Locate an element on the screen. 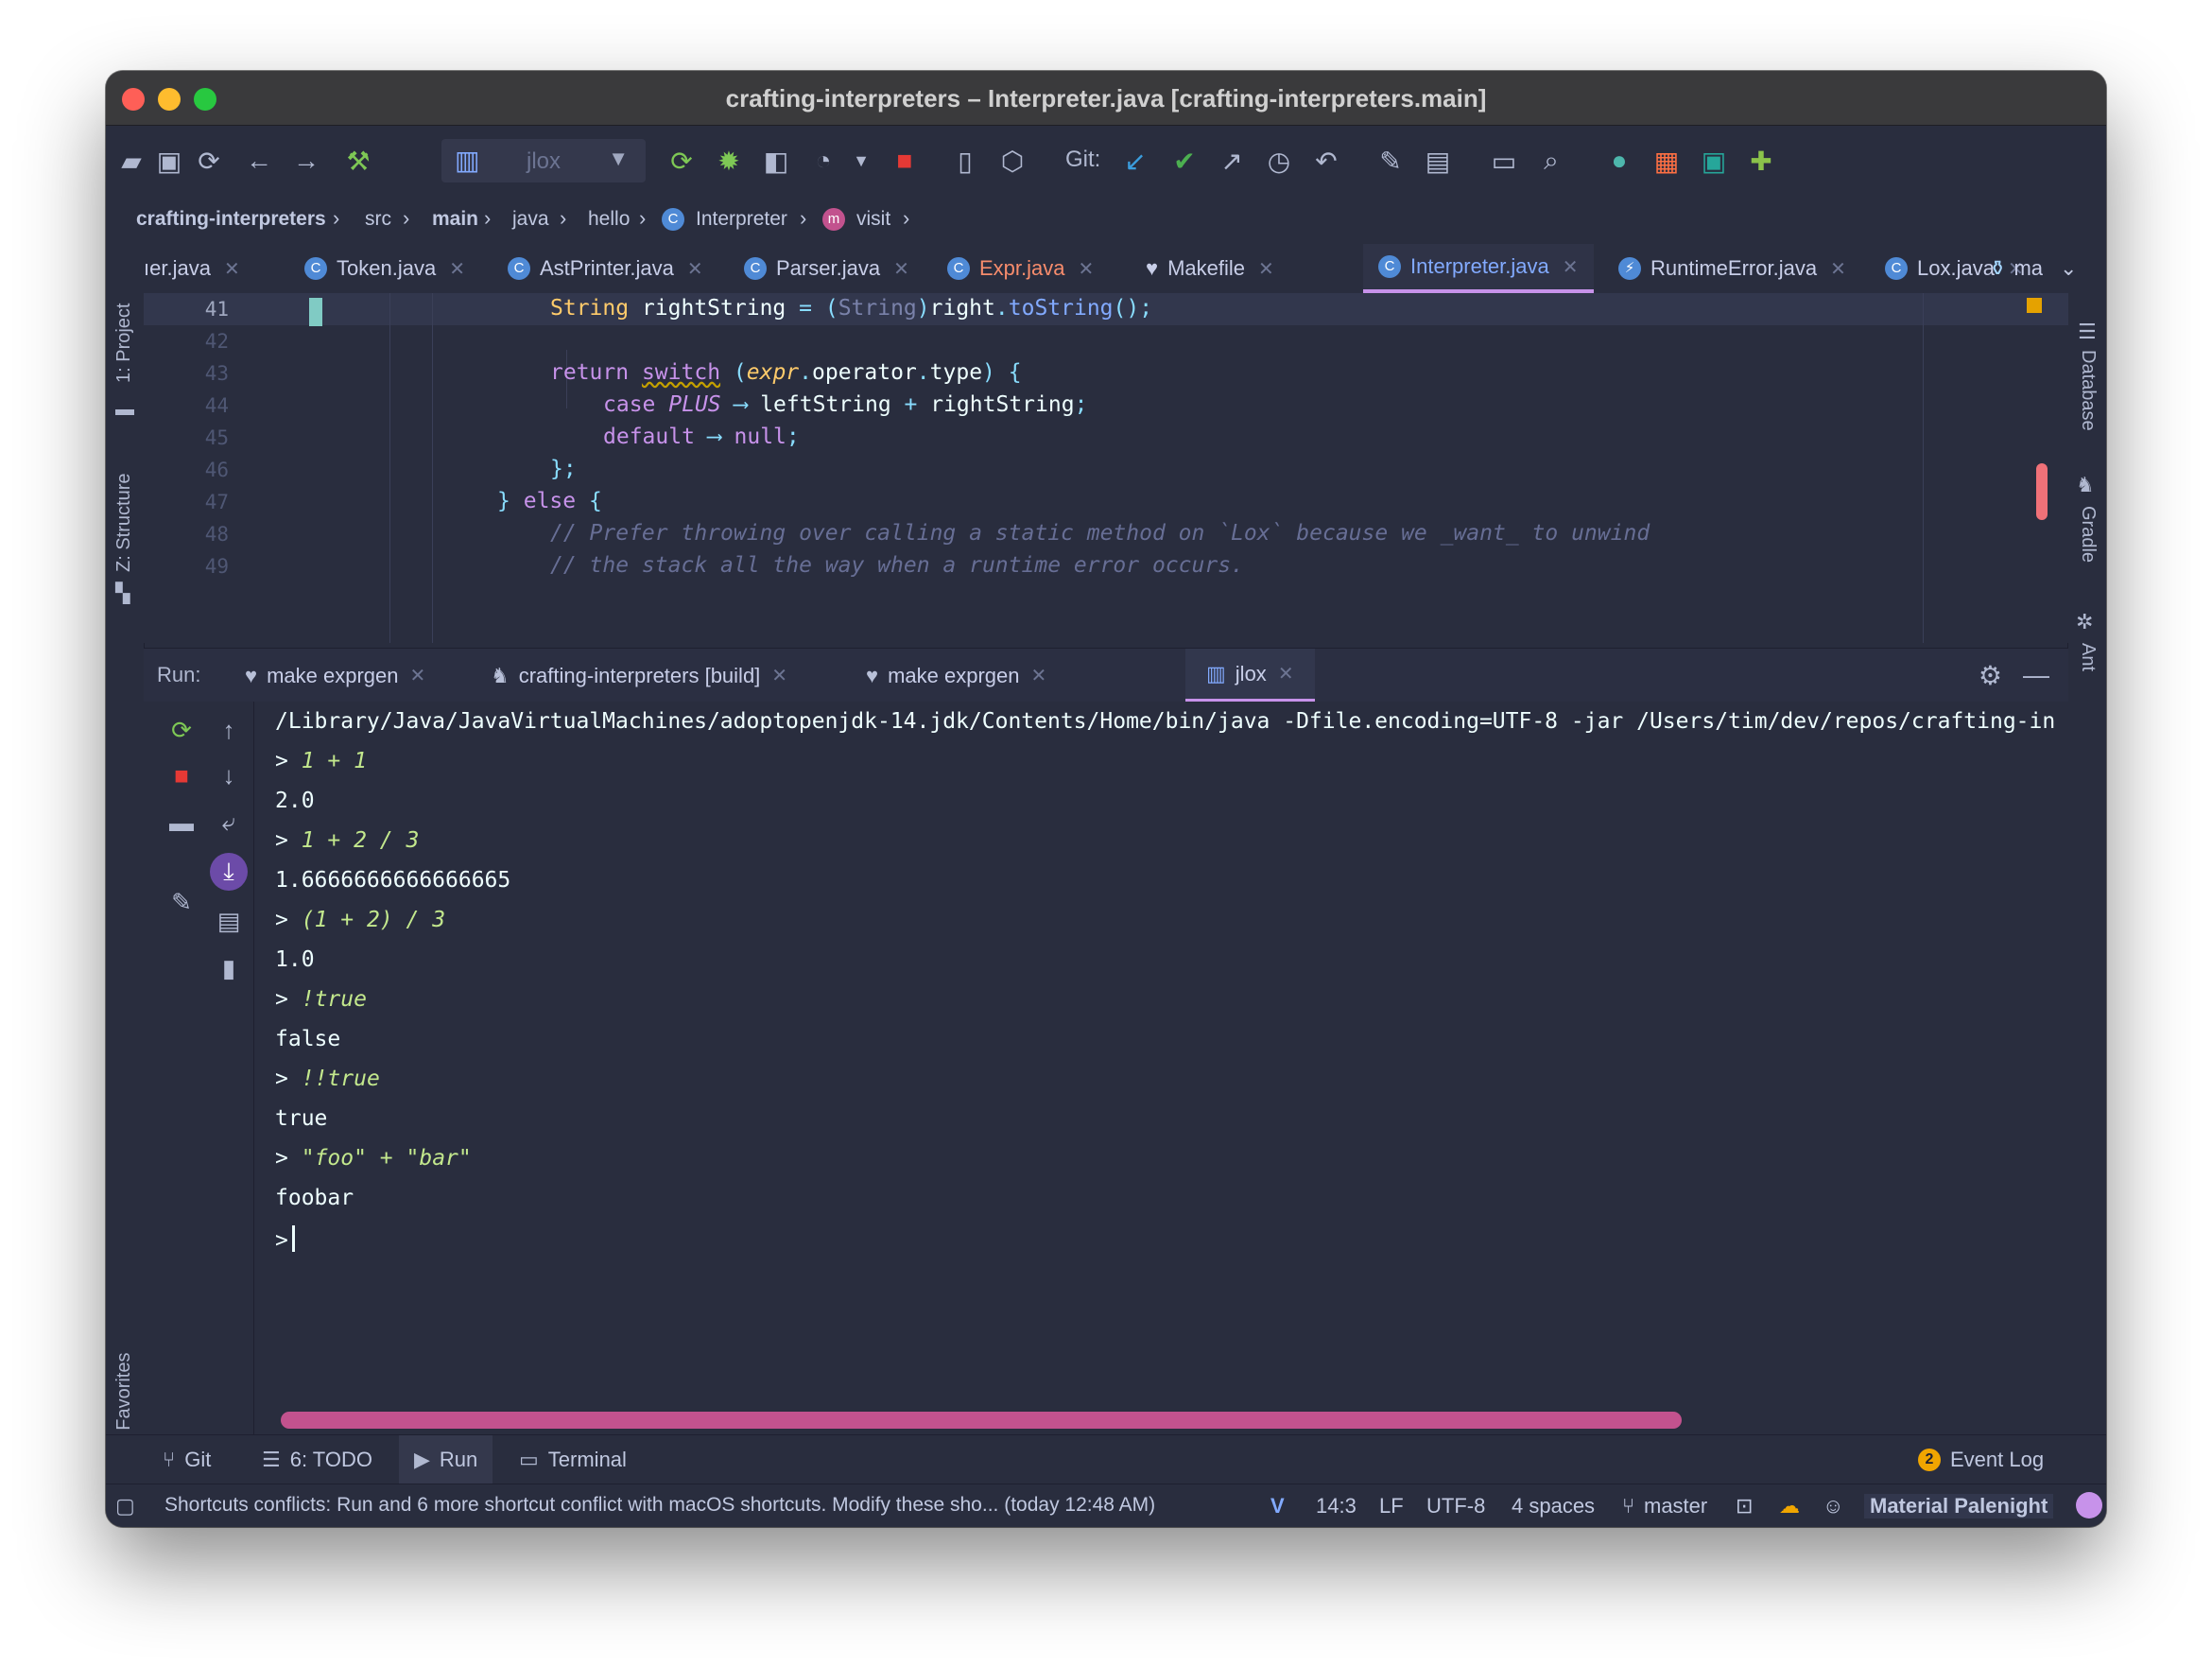 The height and width of the screenshot is (1666, 2212). chevron-down-icon: ⌄ is located at coordinates (2068, 268).